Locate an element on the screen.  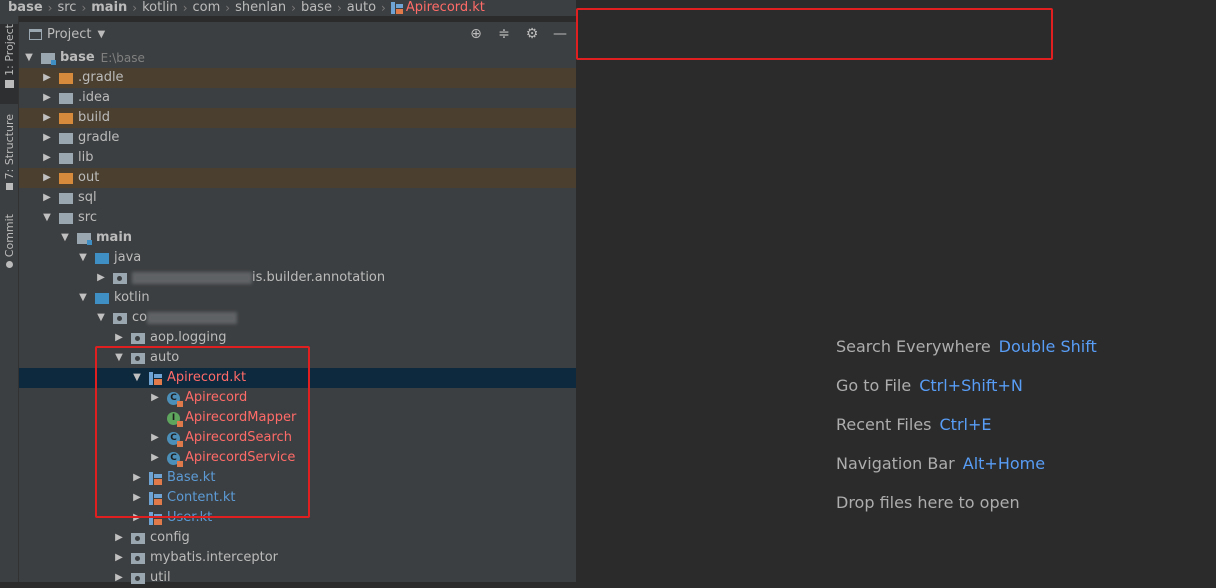
tree-row: ▶ config is located at coordinates (297, 538).